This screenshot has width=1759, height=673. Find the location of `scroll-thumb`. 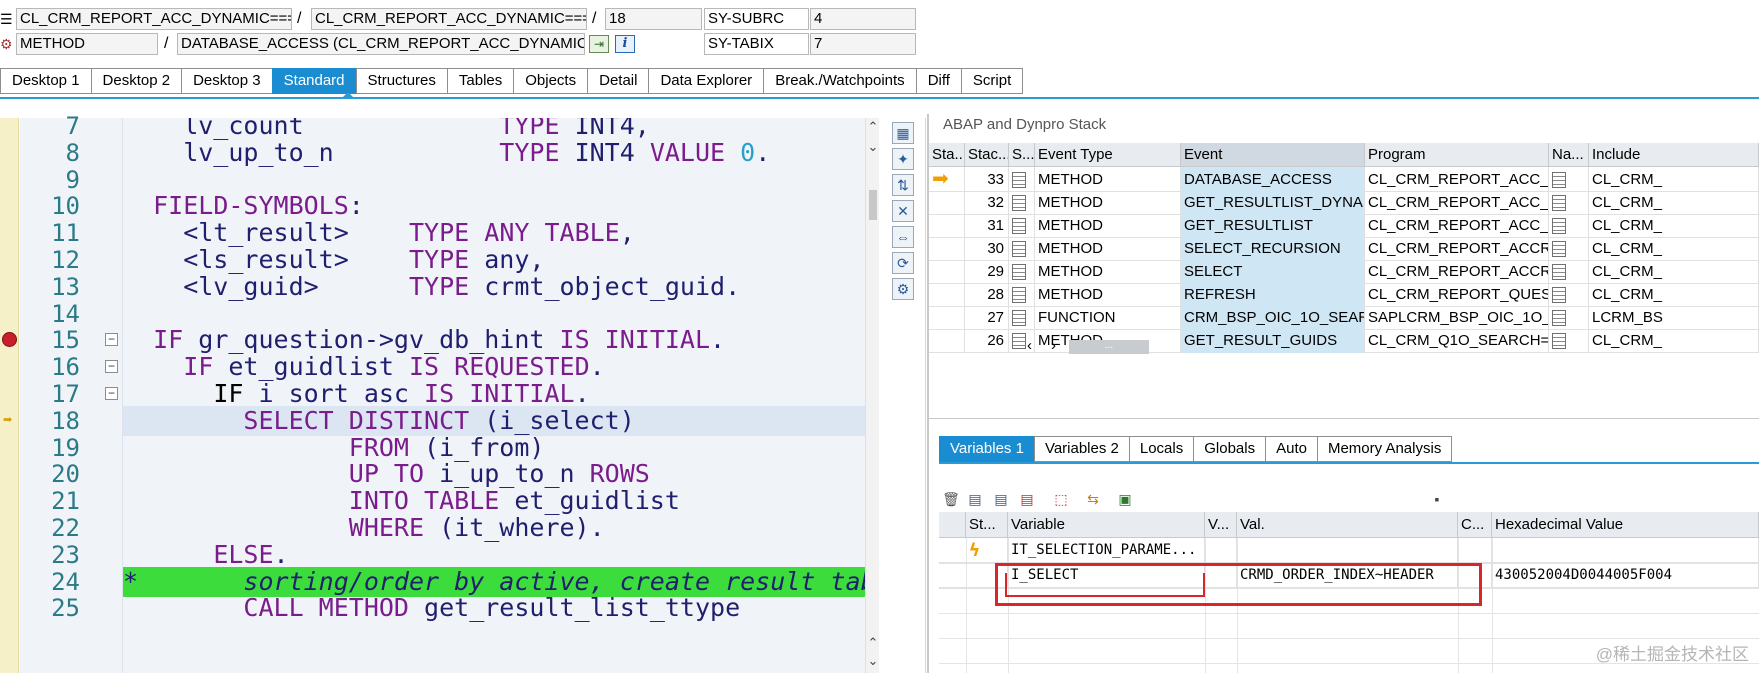

scroll-thumb is located at coordinates (873, 205).